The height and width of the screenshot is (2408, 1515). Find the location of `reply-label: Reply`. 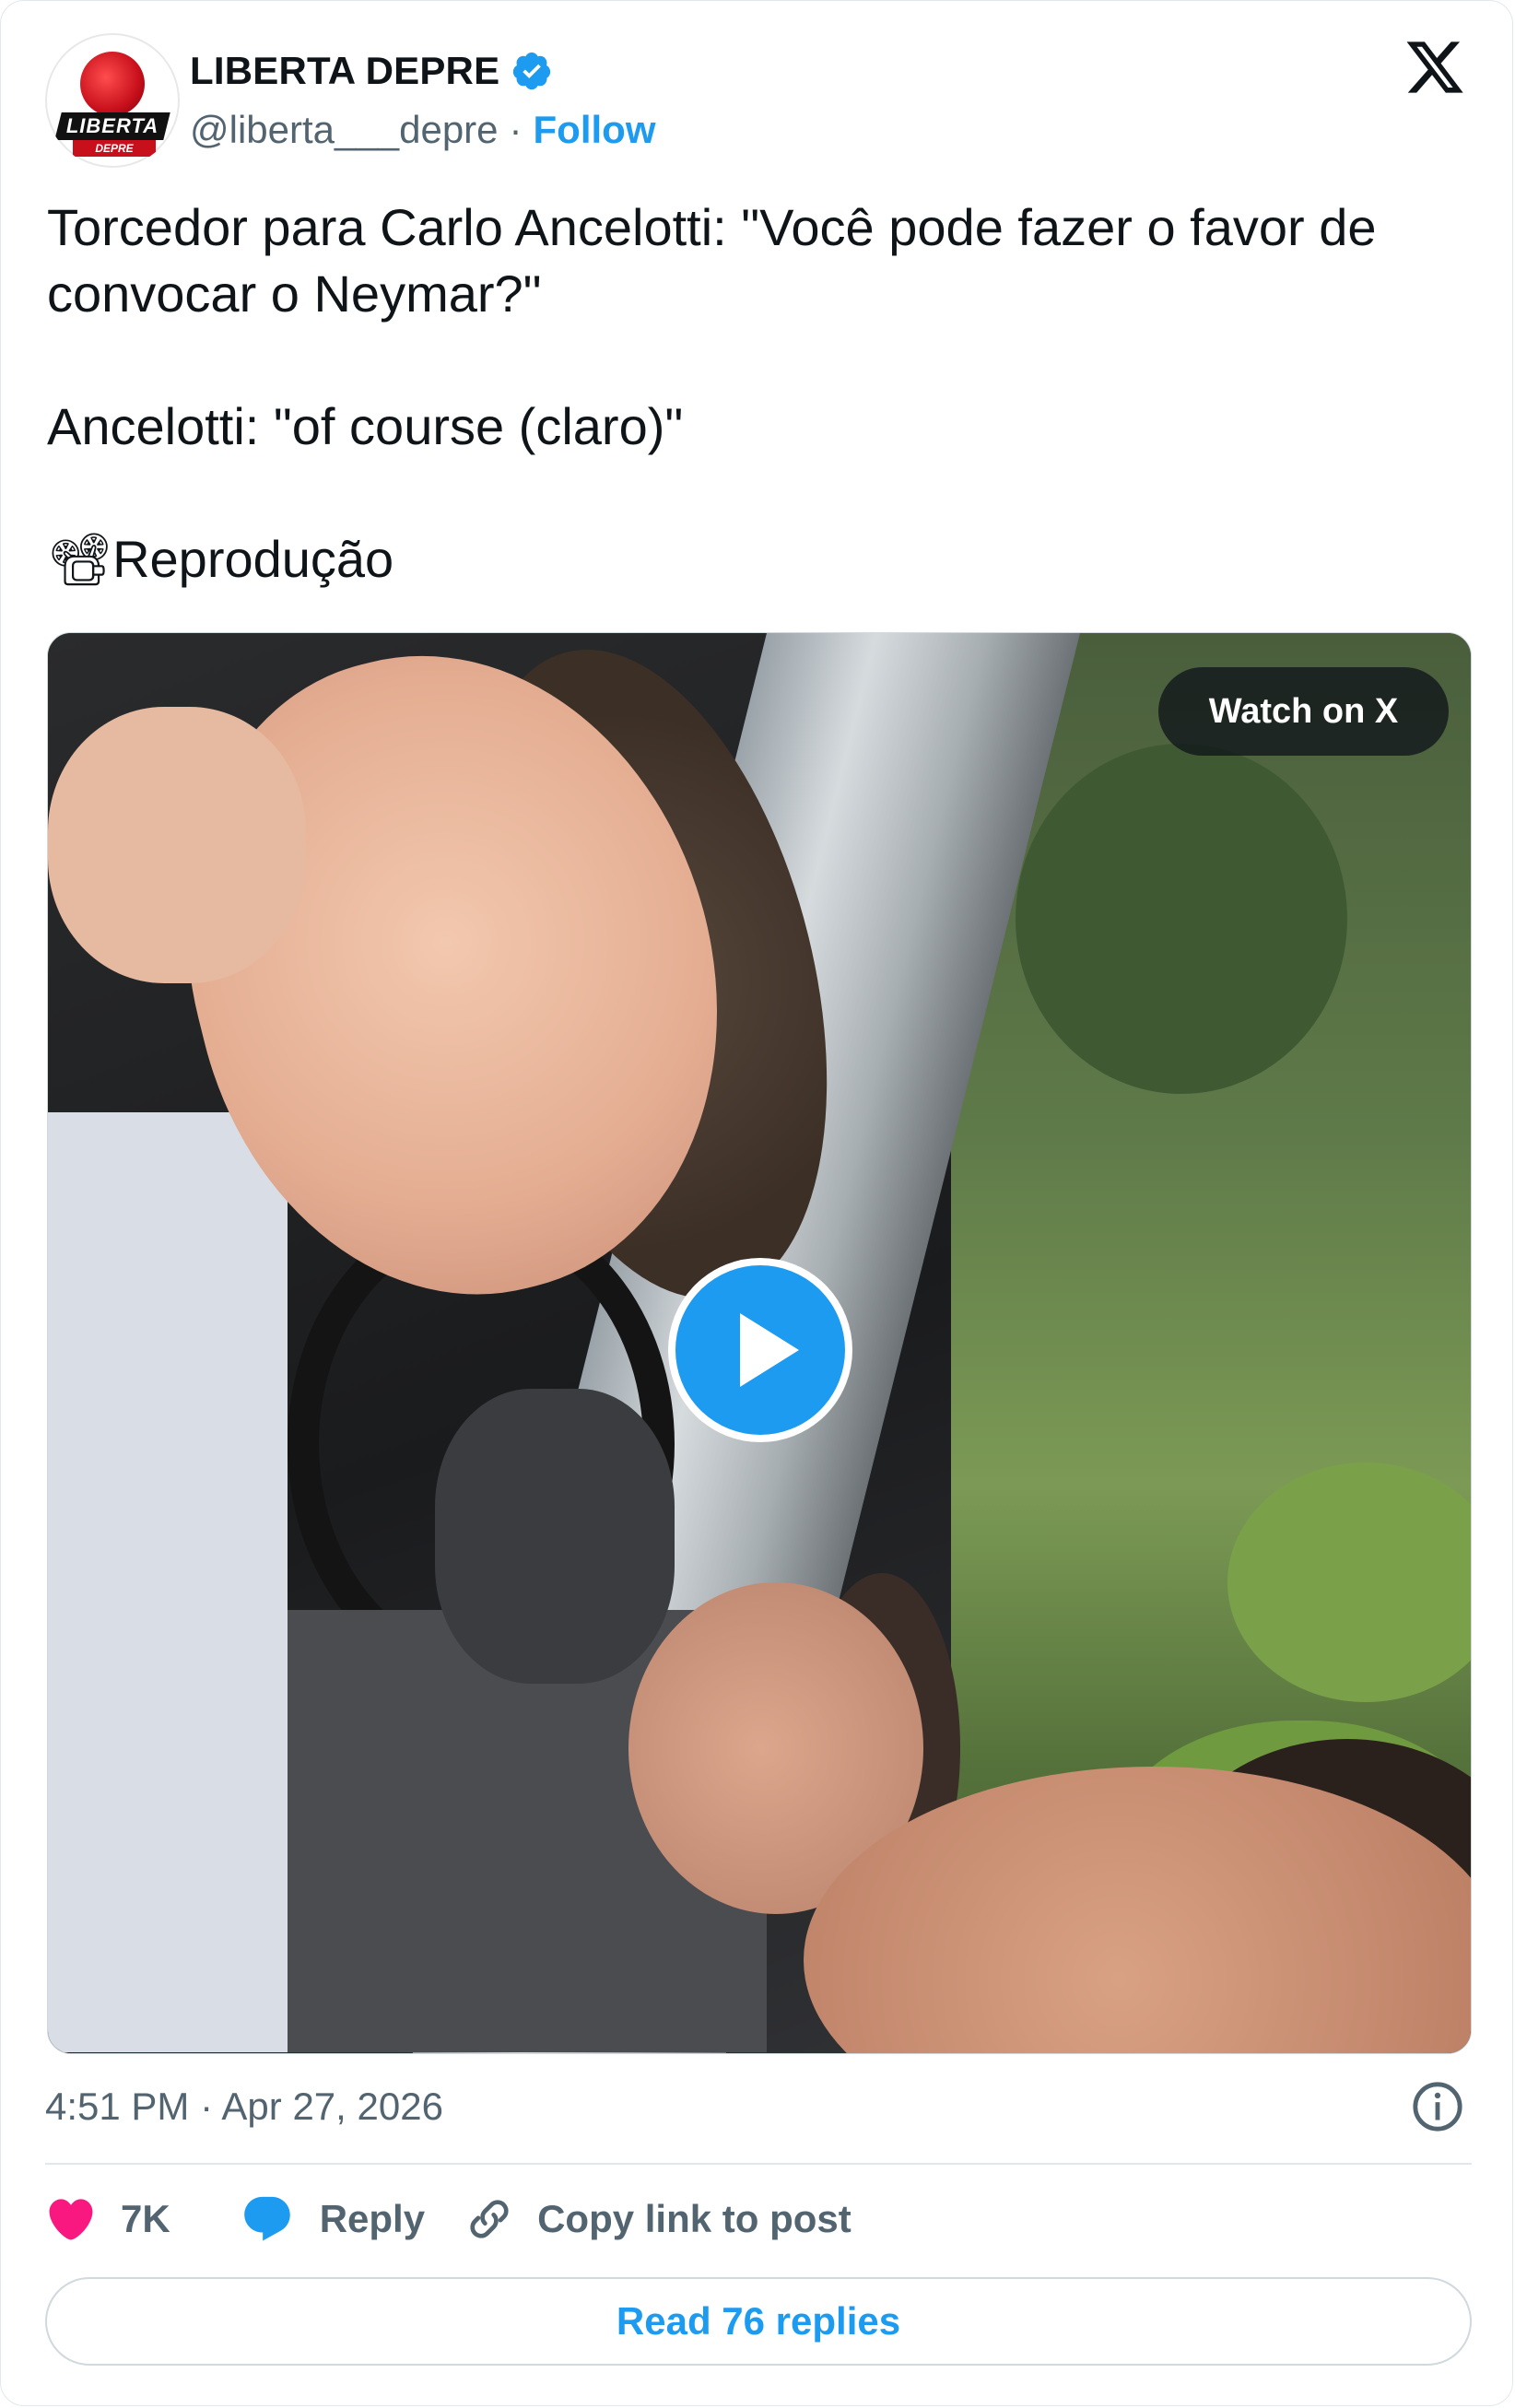

reply-label: Reply is located at coordinates (372, 2218).